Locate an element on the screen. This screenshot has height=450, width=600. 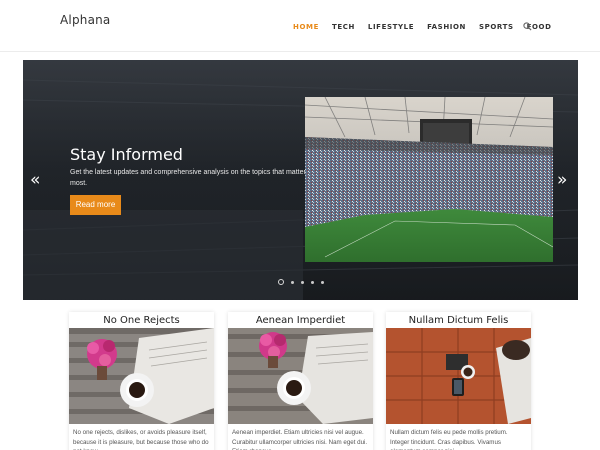
post-card-title: Nullam Dictum Felis is located at coordinates (458, 320).